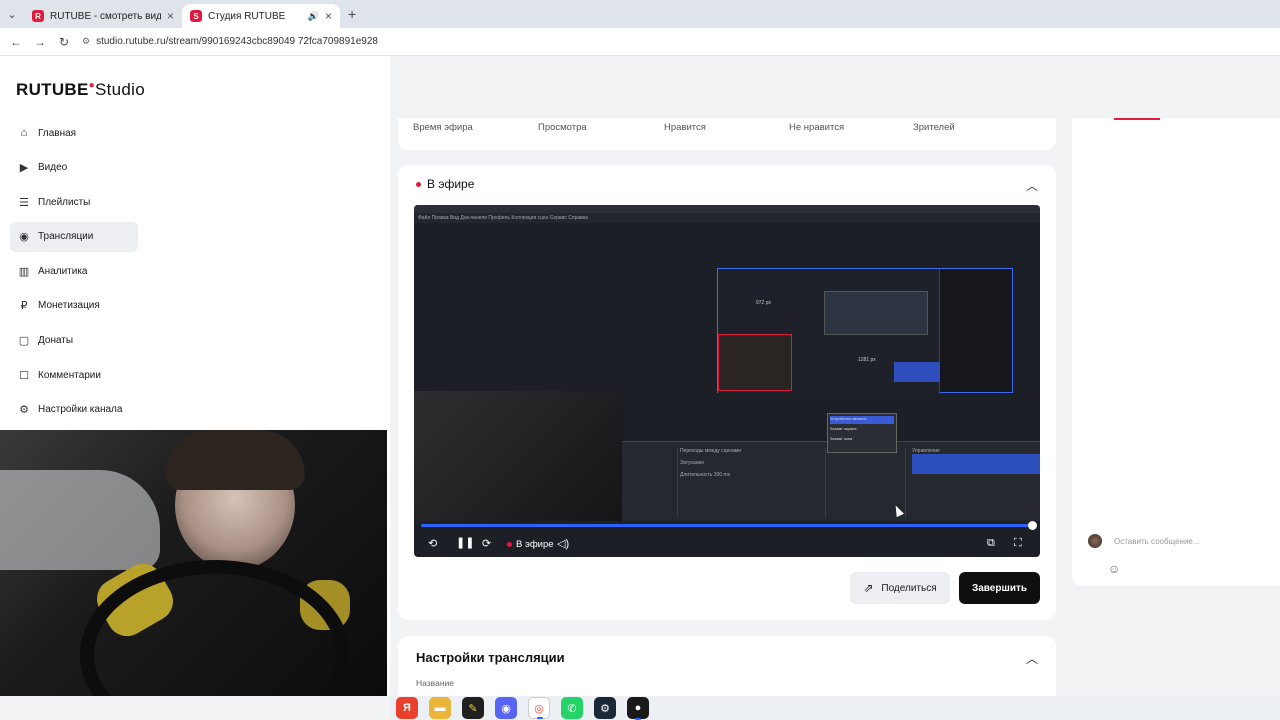 The width and height of the screenshot is (1280, 720). Describe the element at coordinates (193, 563) in the screenshot. I see `webcam-overlay` at that location.